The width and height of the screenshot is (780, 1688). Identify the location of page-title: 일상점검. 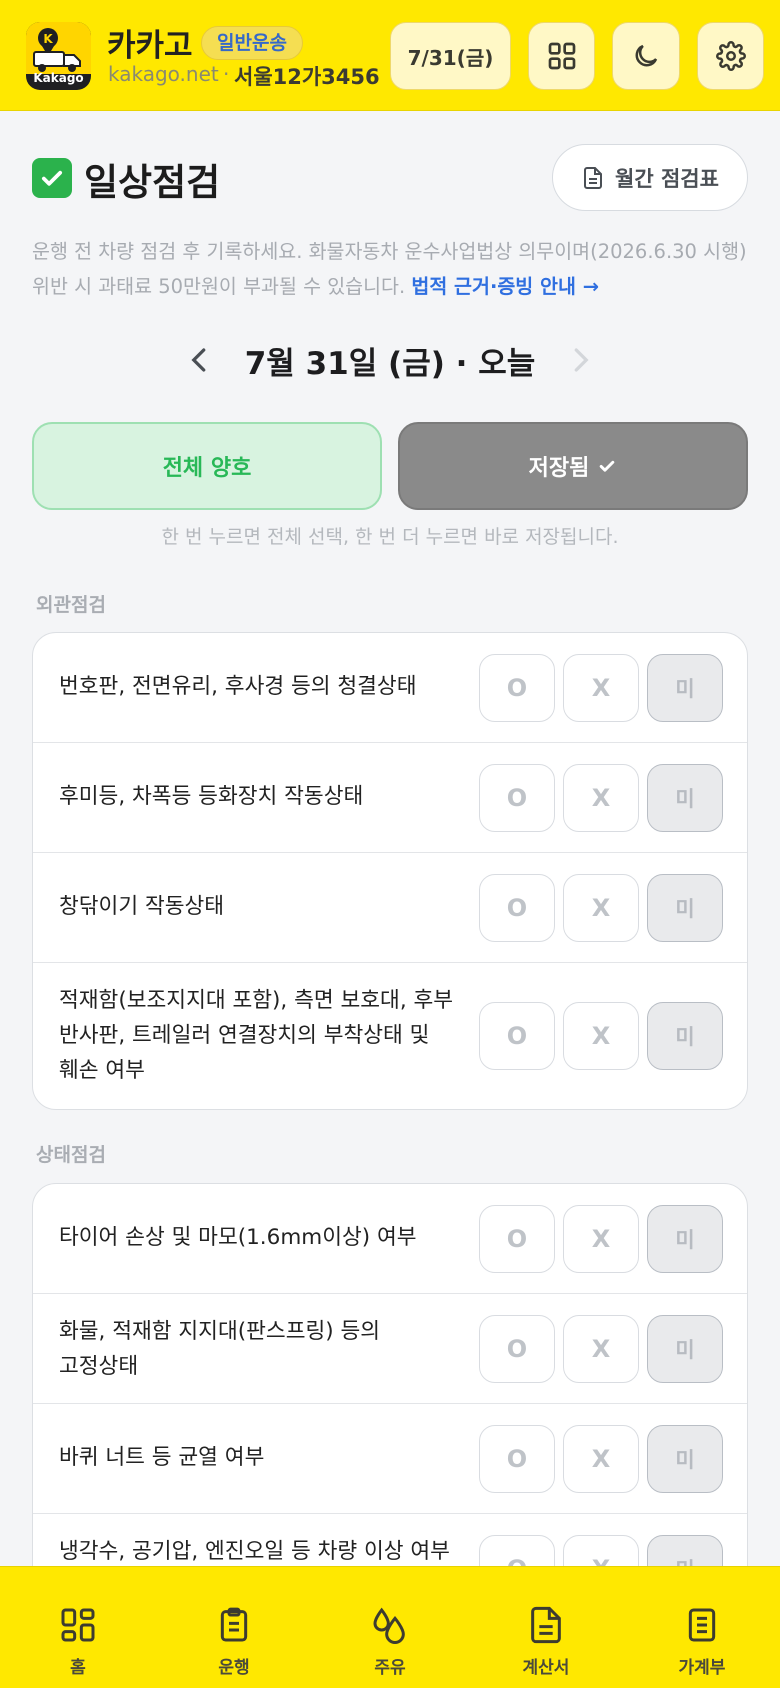
(152, 182).